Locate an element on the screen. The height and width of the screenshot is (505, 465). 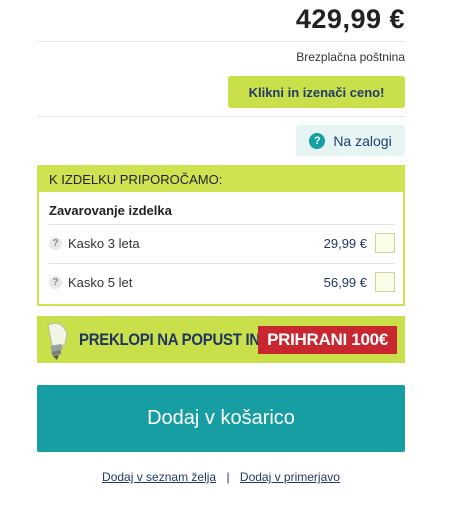
recommendations-header: K IZDELKU PRIPOROČAMO: is located at coordinates (221, 179).